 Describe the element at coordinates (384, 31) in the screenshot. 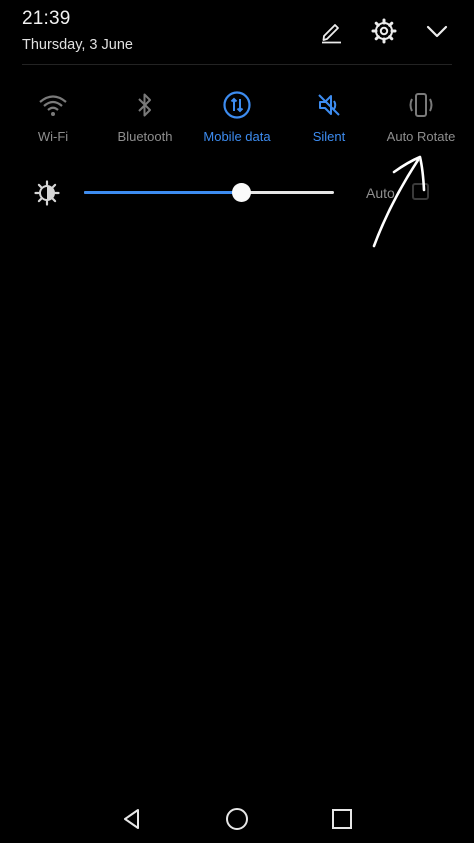

I see `gear-icon` at that location.